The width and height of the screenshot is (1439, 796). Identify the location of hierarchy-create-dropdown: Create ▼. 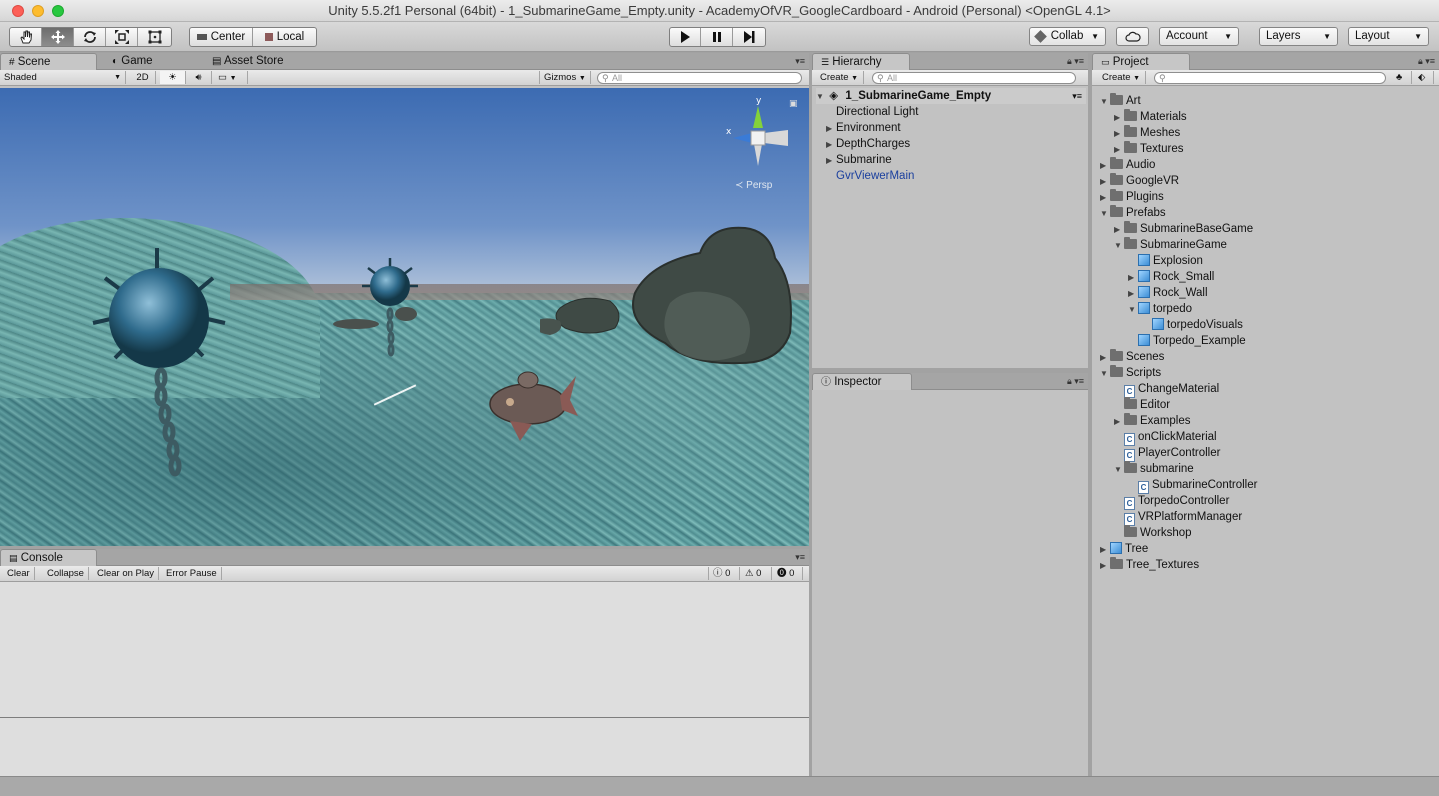
(840, 77).